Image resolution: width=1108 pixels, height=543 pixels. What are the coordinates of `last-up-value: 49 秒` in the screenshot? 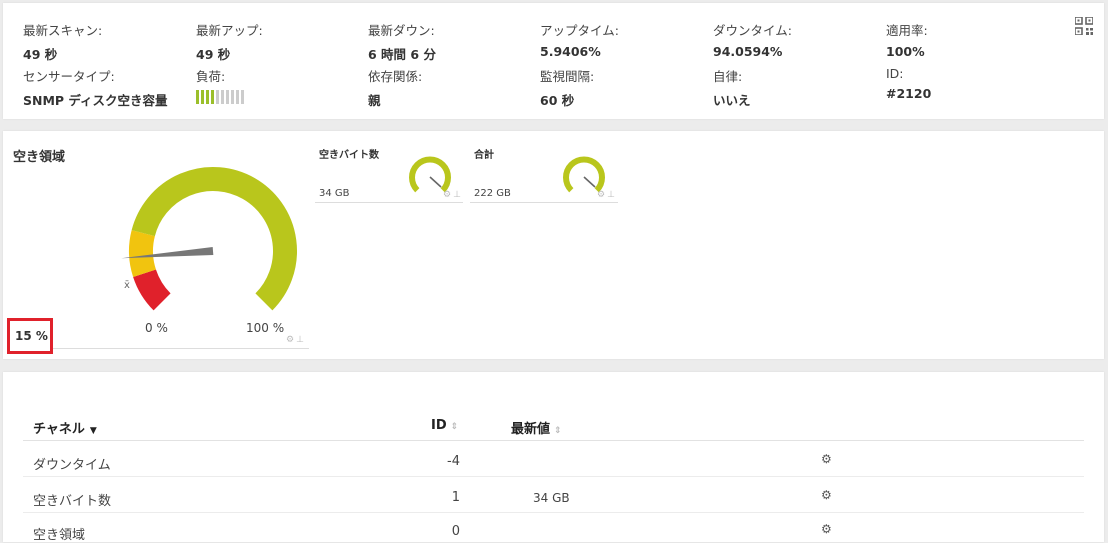 It's located at (213, 54).